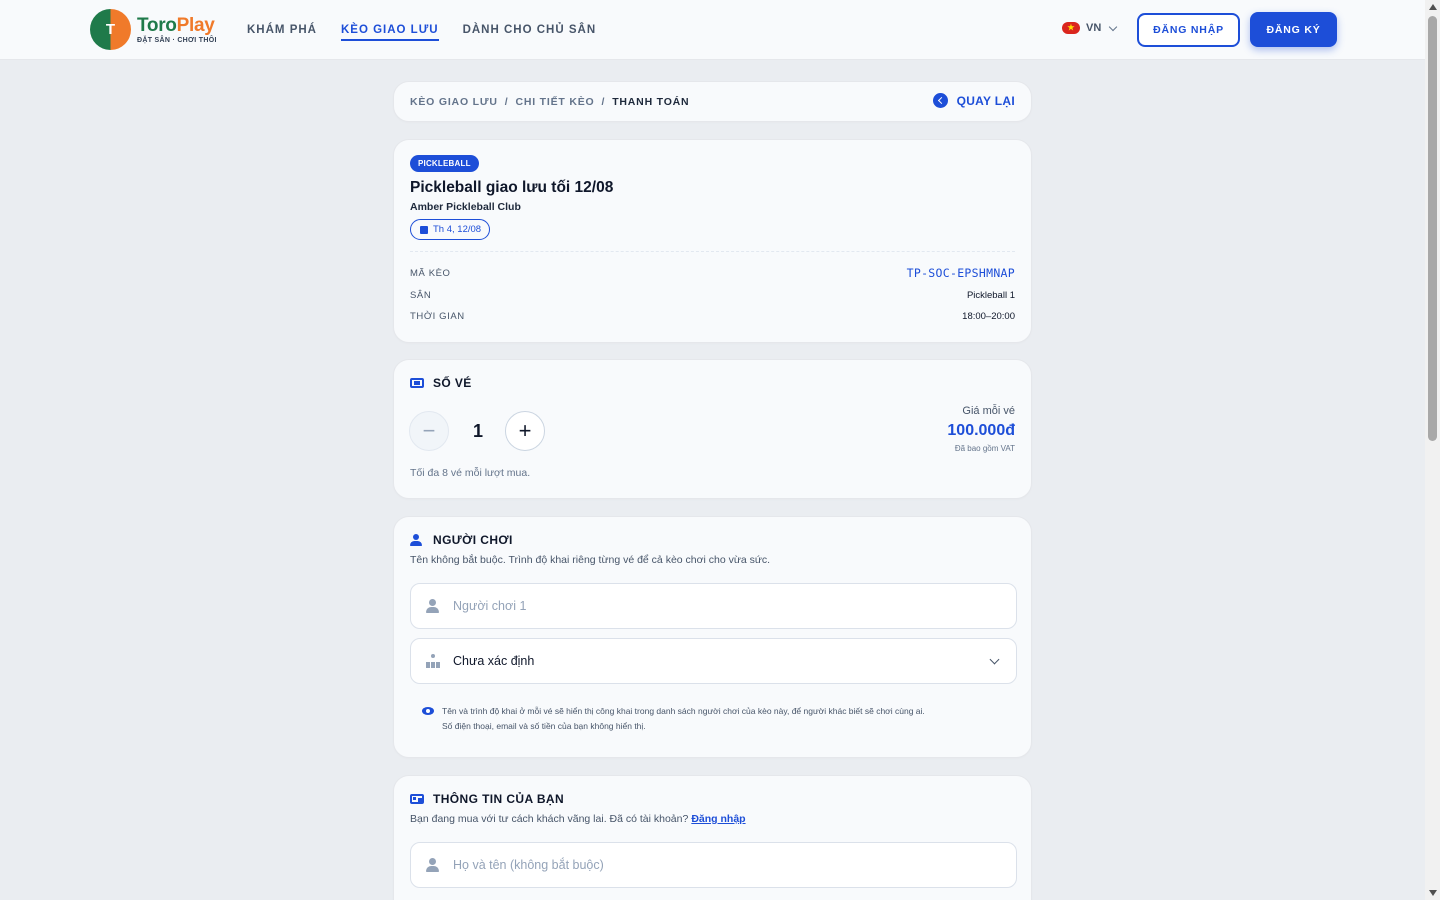 Image resolution: width=1440 pixels, height=900 pixels. What do you see at coordinates (424, 229) in the screenshot?
I see `calendar-icon` at bounding box center [424, 229].